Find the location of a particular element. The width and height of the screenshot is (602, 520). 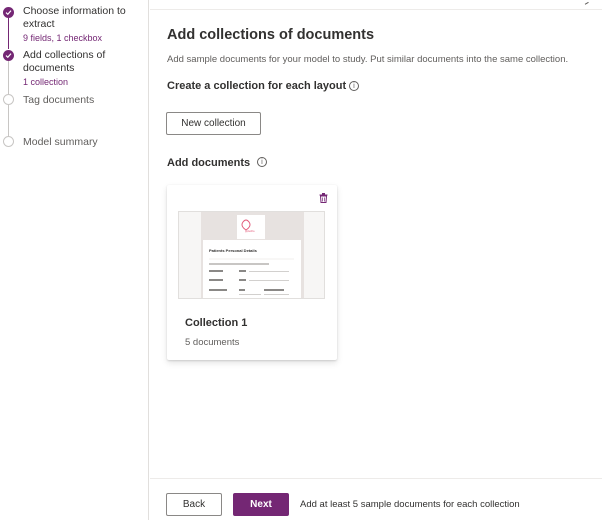

footer-divider is located at coordinates (376, 478).